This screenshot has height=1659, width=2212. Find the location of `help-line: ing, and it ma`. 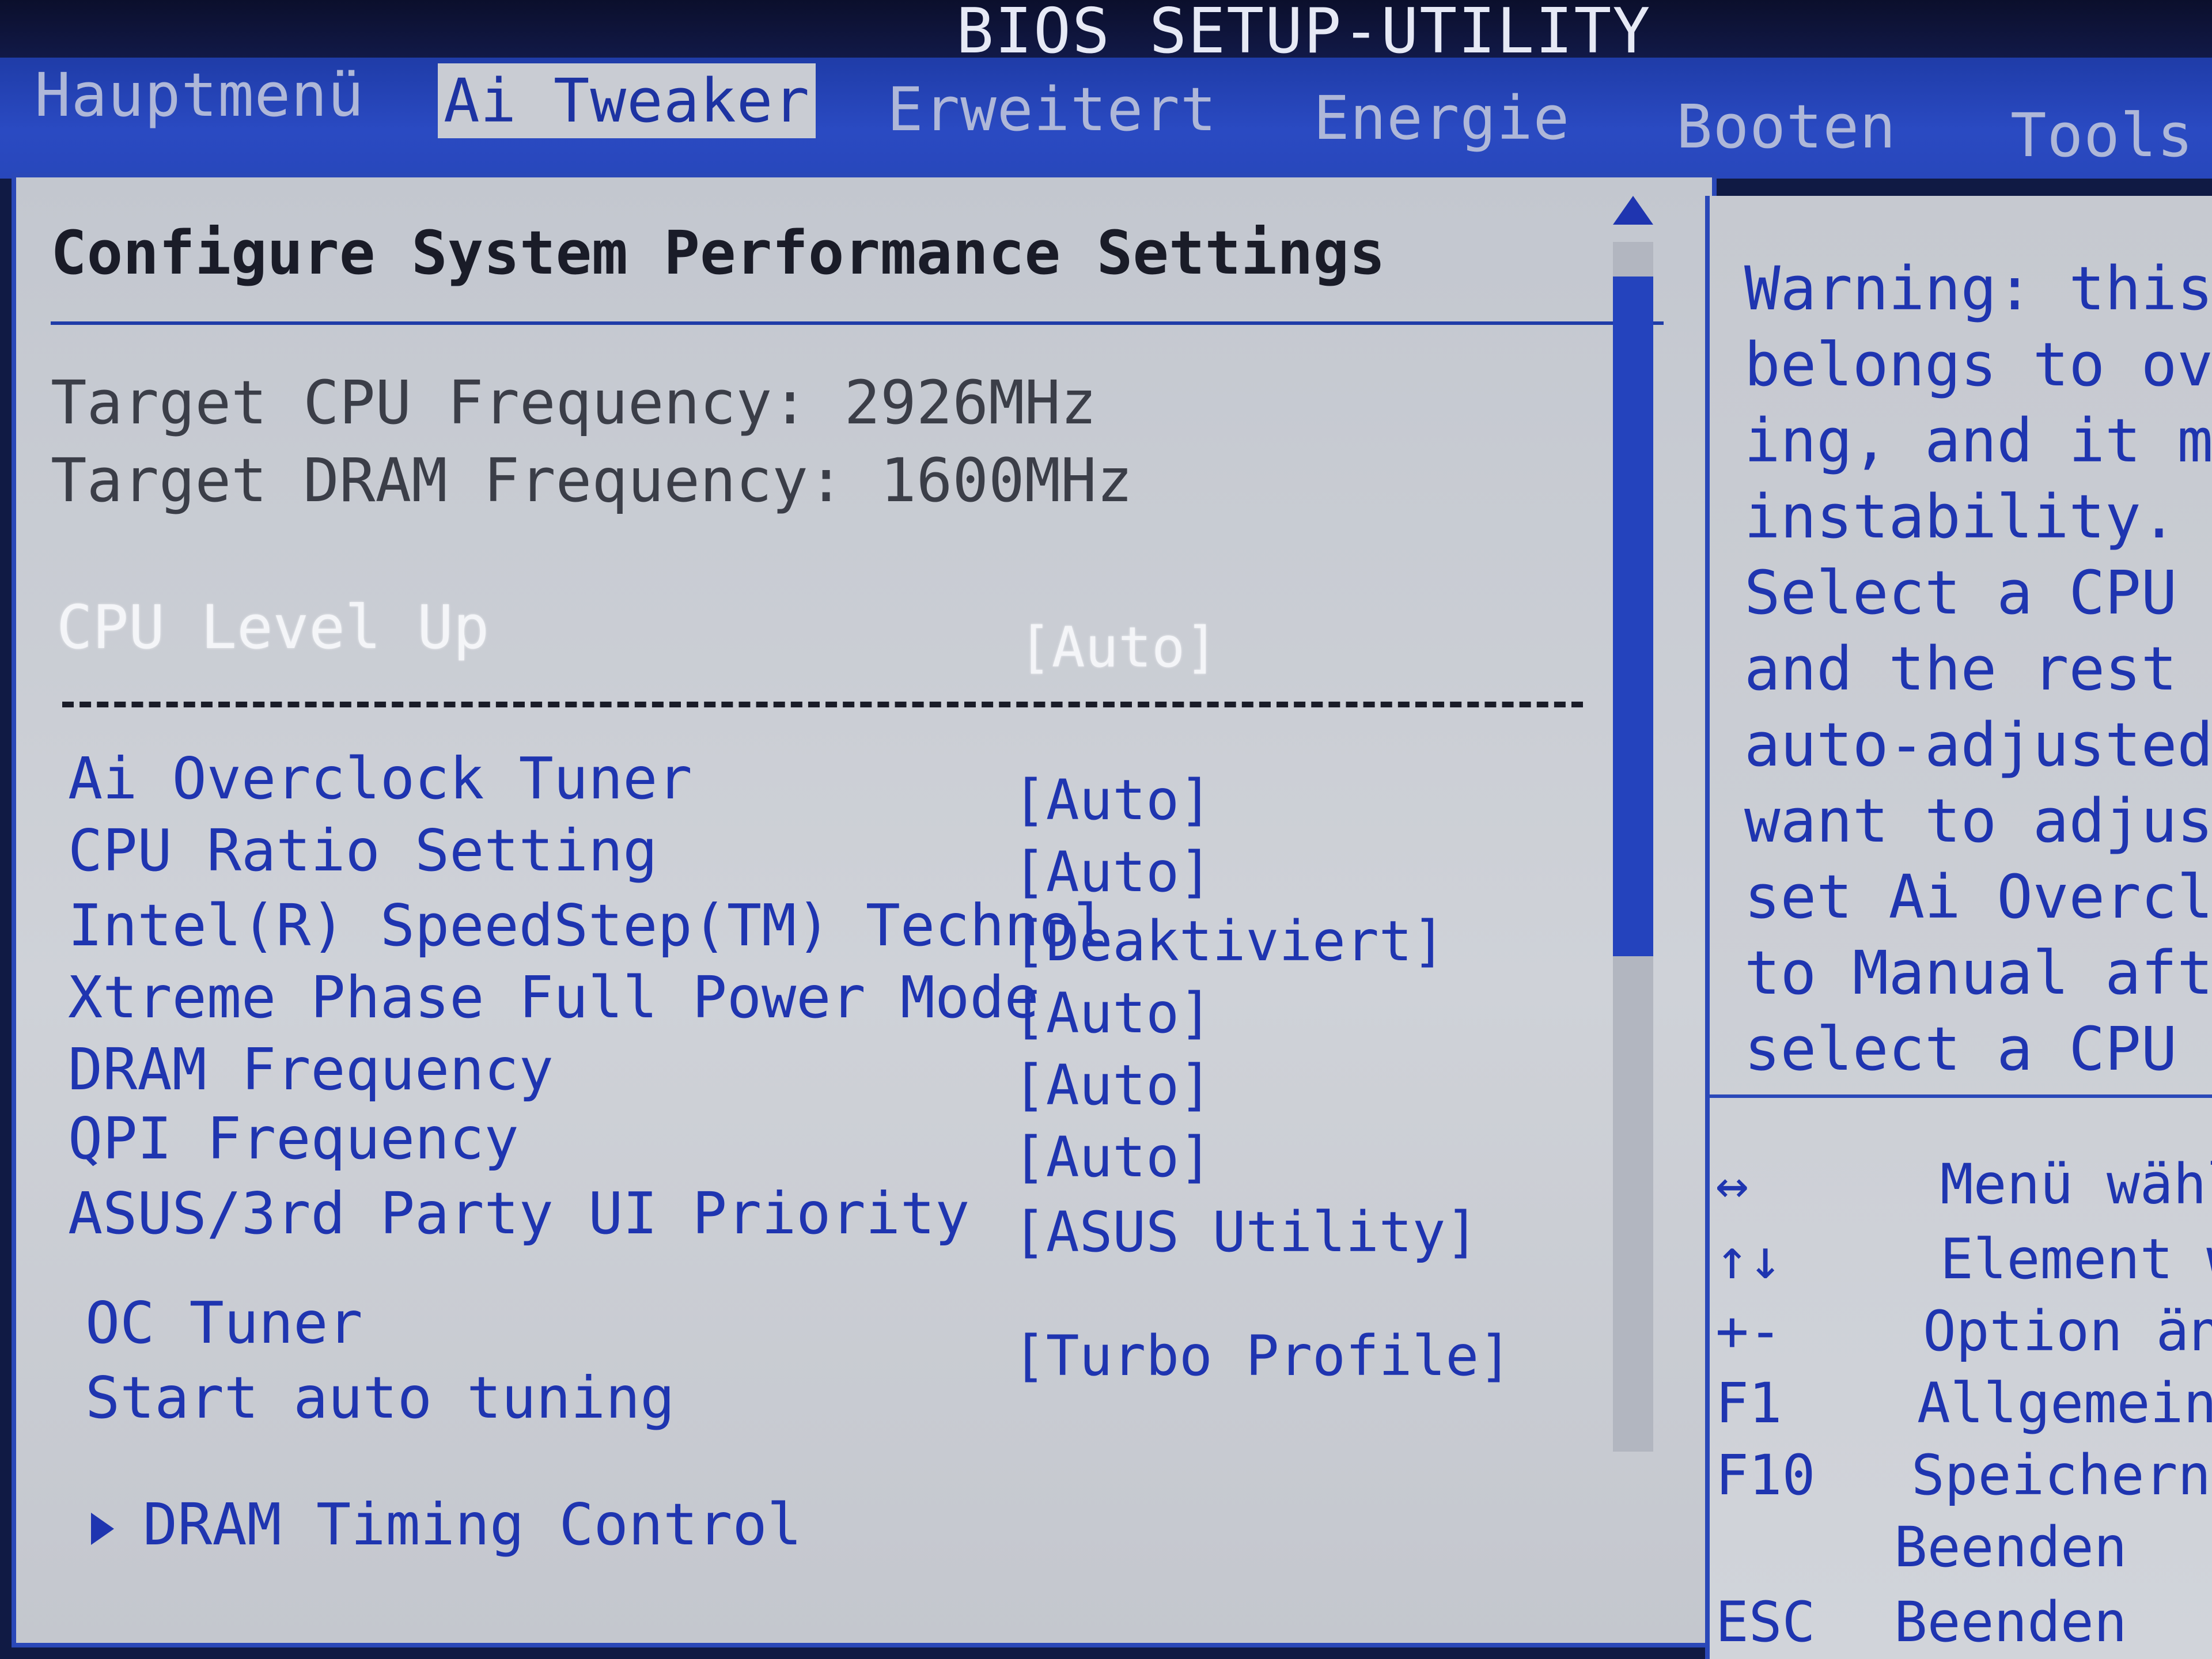

help-line: ing, and it ma is located at coordinates (1978, 441).